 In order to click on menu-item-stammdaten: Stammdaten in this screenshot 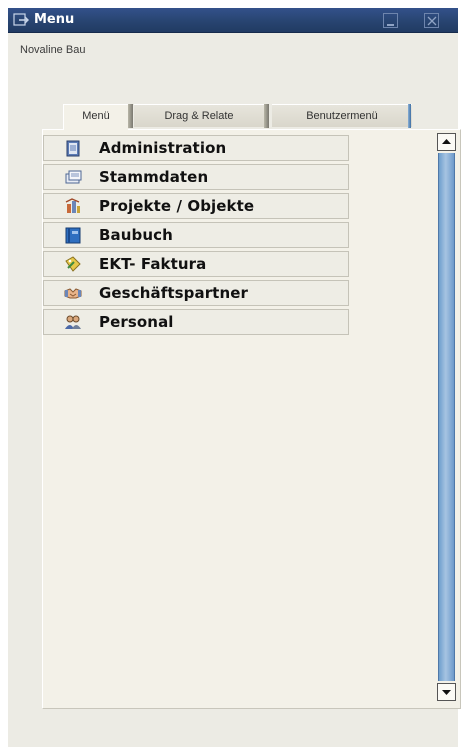, I will do `click(196, 177)`.